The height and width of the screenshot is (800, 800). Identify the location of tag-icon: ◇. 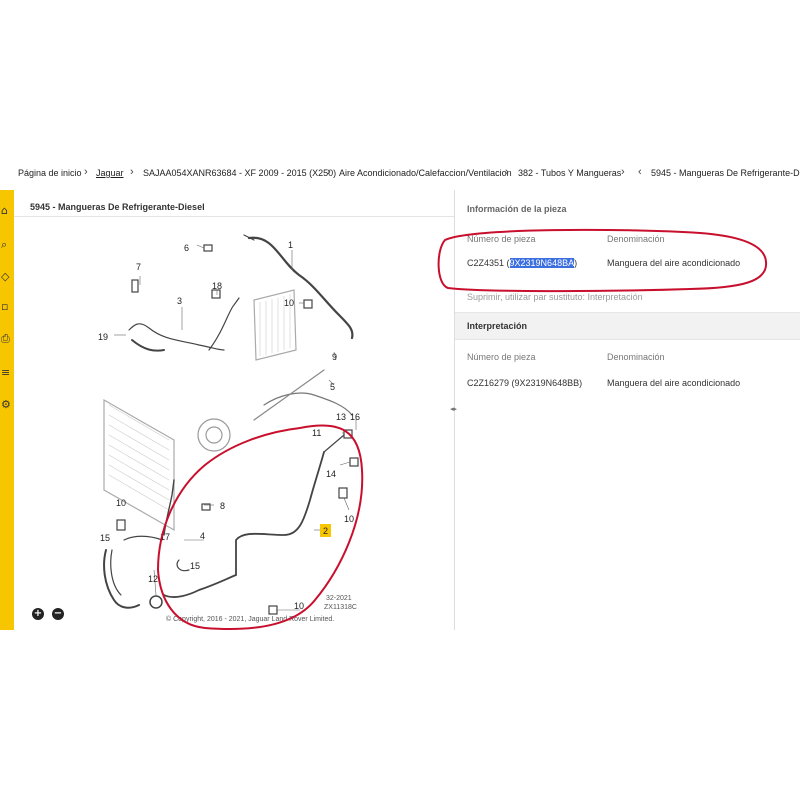
(5, 276).